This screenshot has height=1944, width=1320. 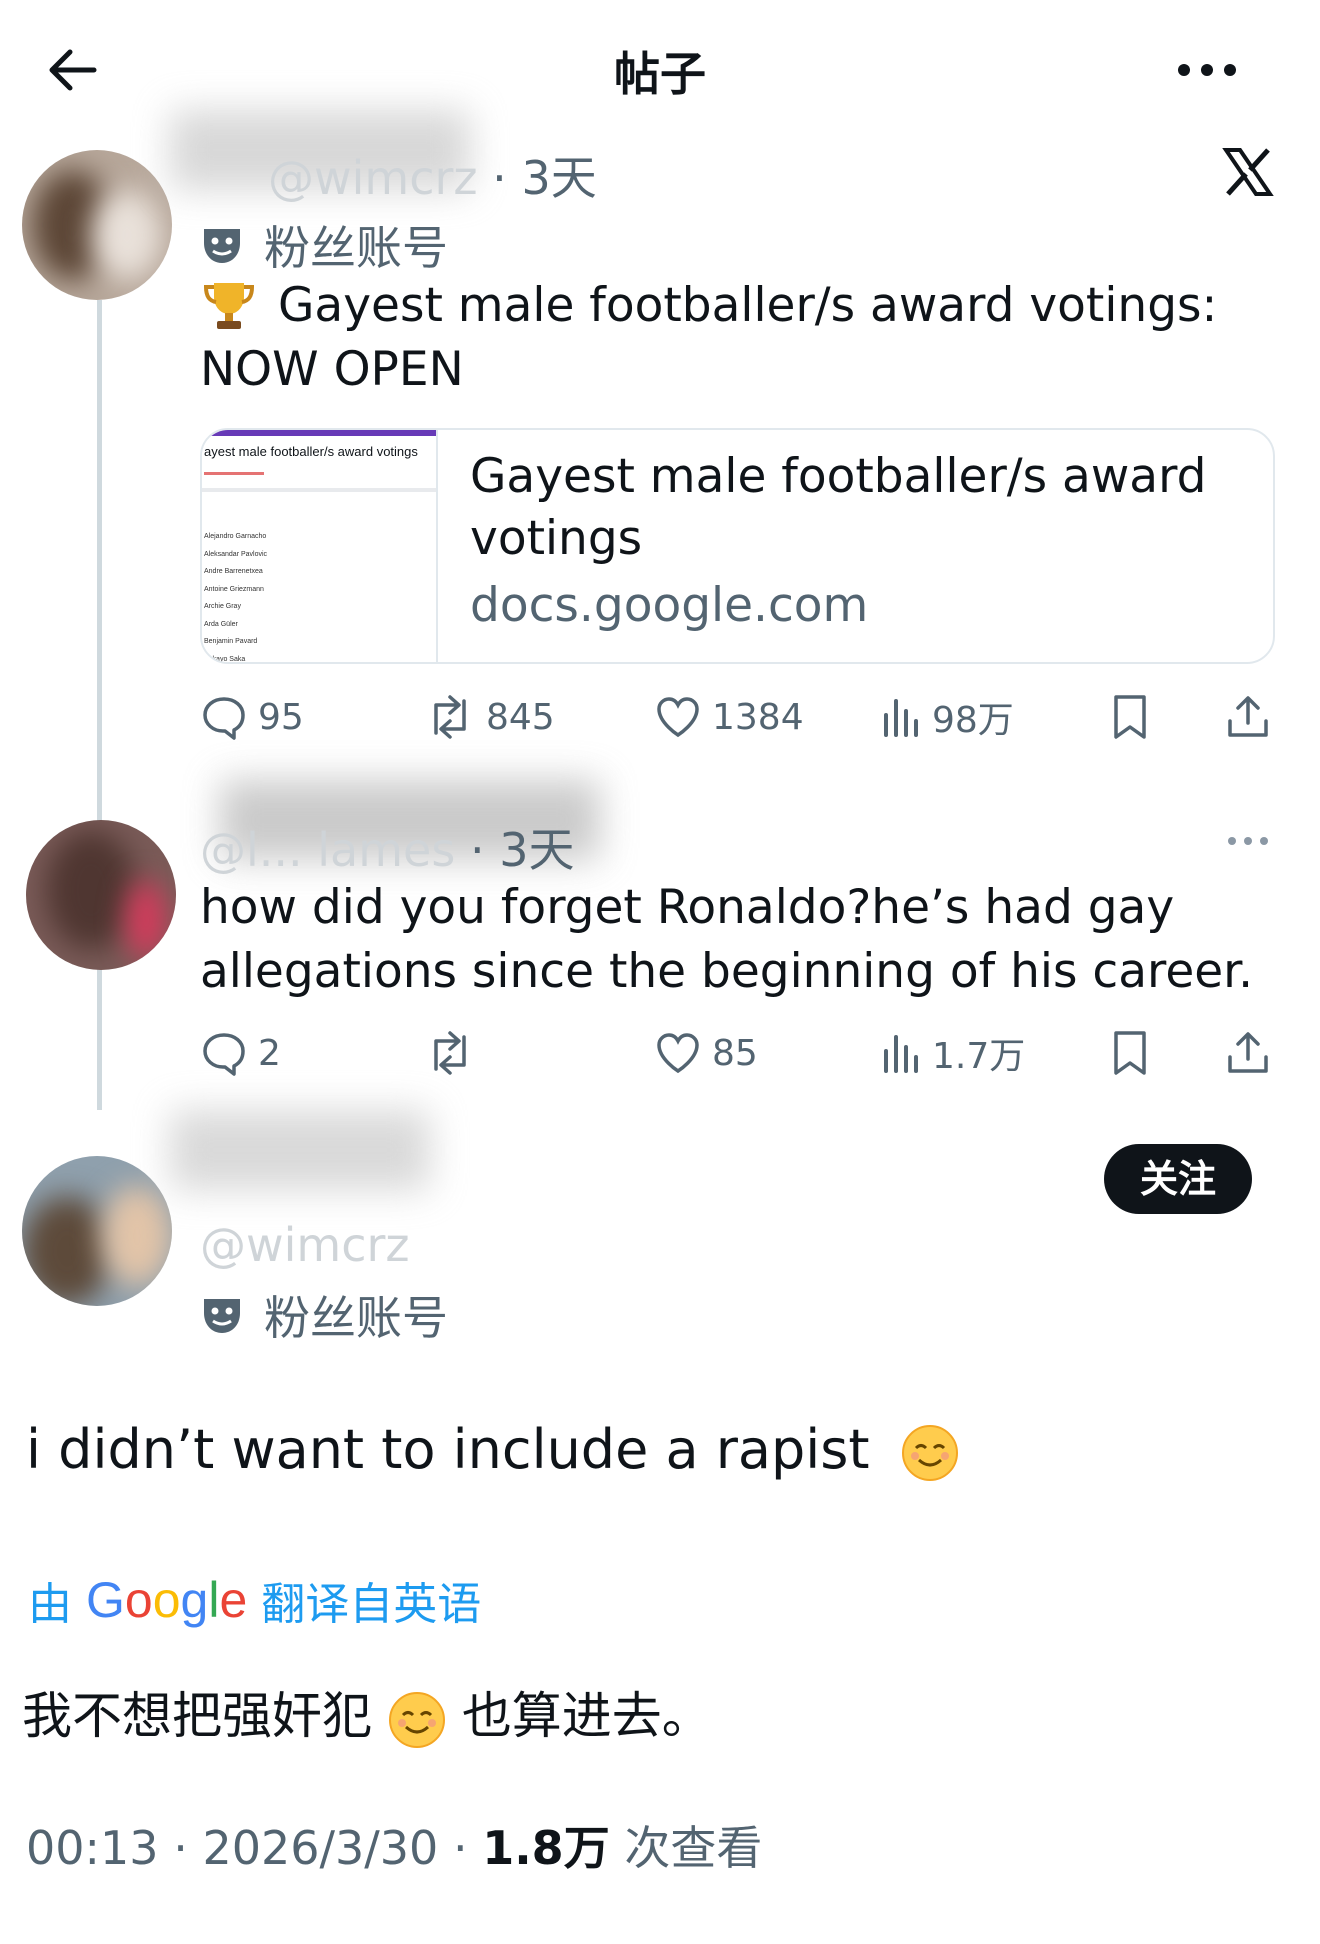 I want to click on page-title: 帖子, so click(x=660, y=74).